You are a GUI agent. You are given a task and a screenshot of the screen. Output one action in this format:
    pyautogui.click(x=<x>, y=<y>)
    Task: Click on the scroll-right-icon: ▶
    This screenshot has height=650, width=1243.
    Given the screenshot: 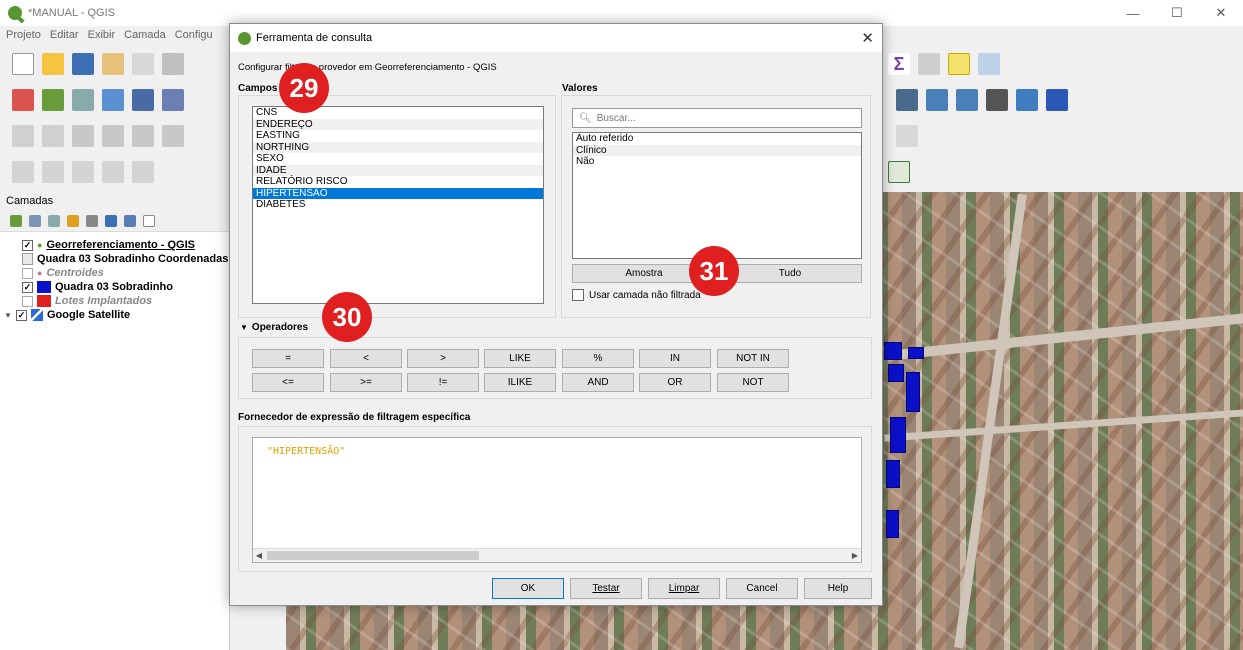 What is the action you would take?
    pyautogui.click(x=855, y=556)
    